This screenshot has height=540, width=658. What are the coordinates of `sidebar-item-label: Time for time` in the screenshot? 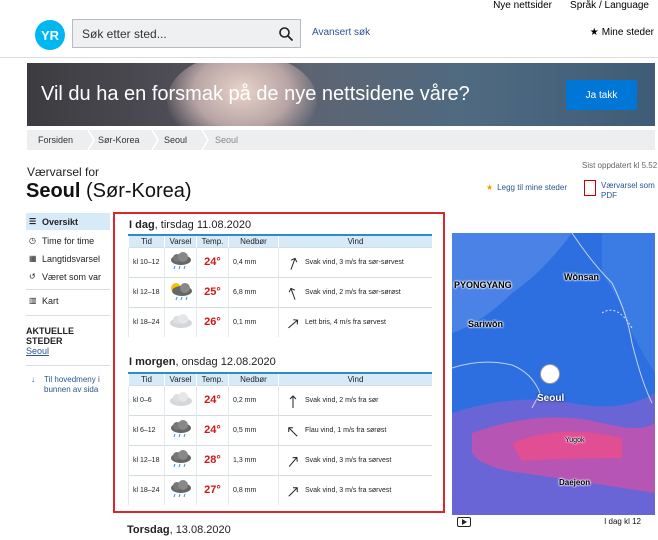 It's located at (68, 241).